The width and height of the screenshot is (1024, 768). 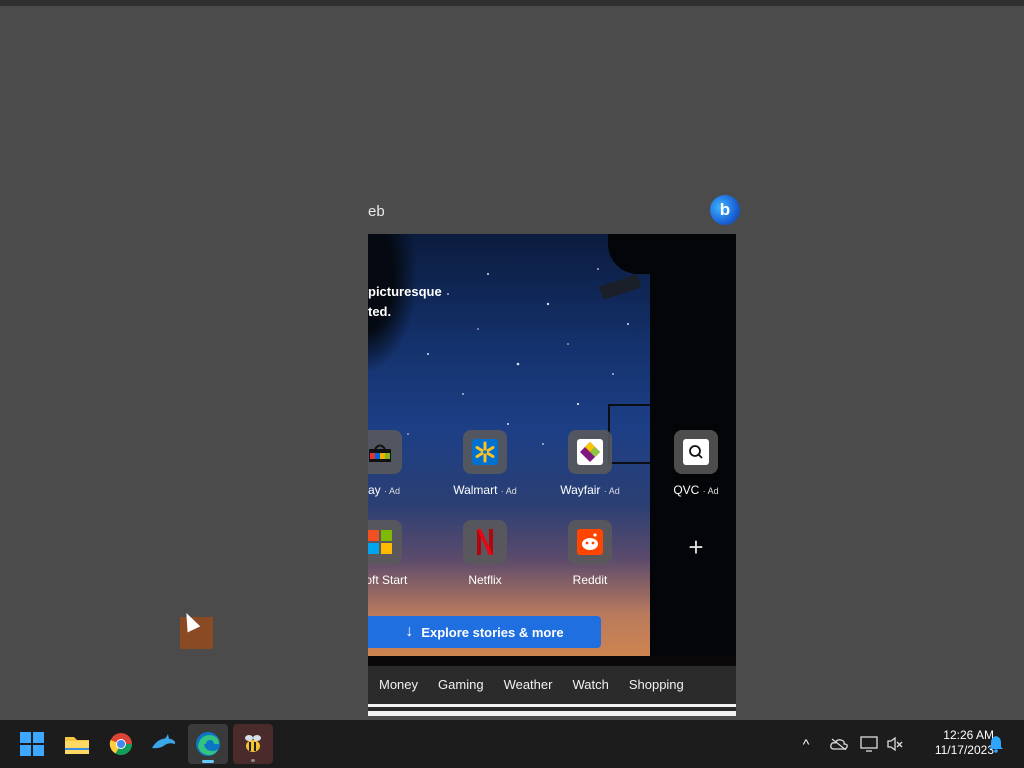 I want to click on notification-bell-icon, so click(x=996, y=744).